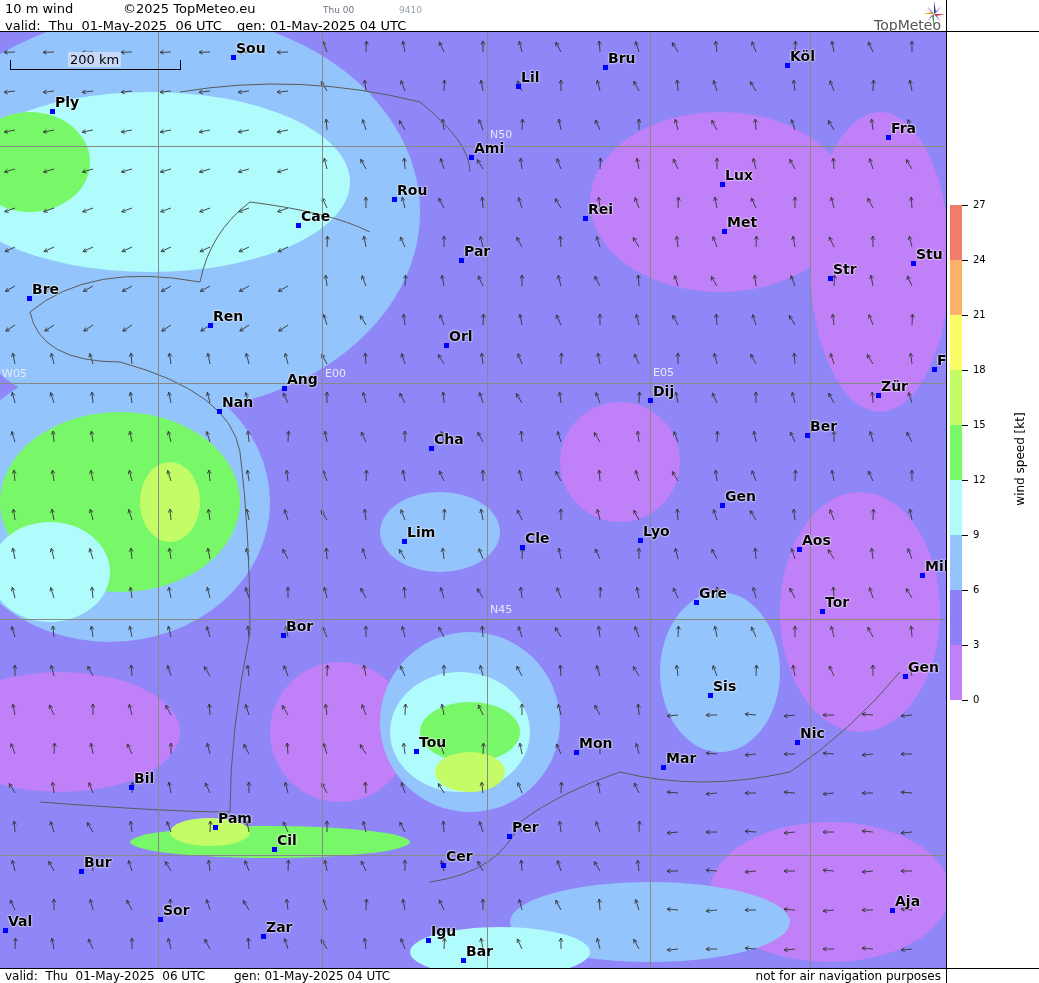 The width and height of the screenshot is (1039, 983). What do you see at coordinates (713, 593) in the screenshot?
I see `city-label: Gre` at bounding box center [713, 593].